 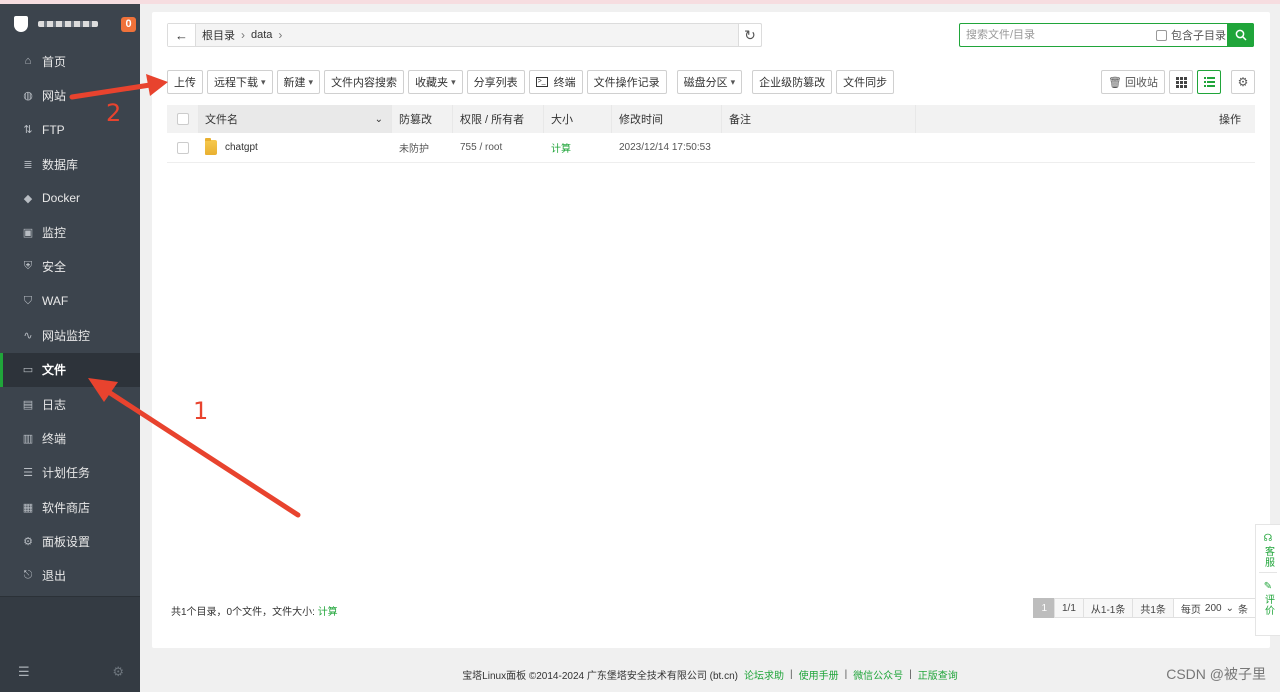 What do you see at coordinates (28, 95) in the screenshot?
I see `globe-icon: ◍` at bounding box center [28, 95].